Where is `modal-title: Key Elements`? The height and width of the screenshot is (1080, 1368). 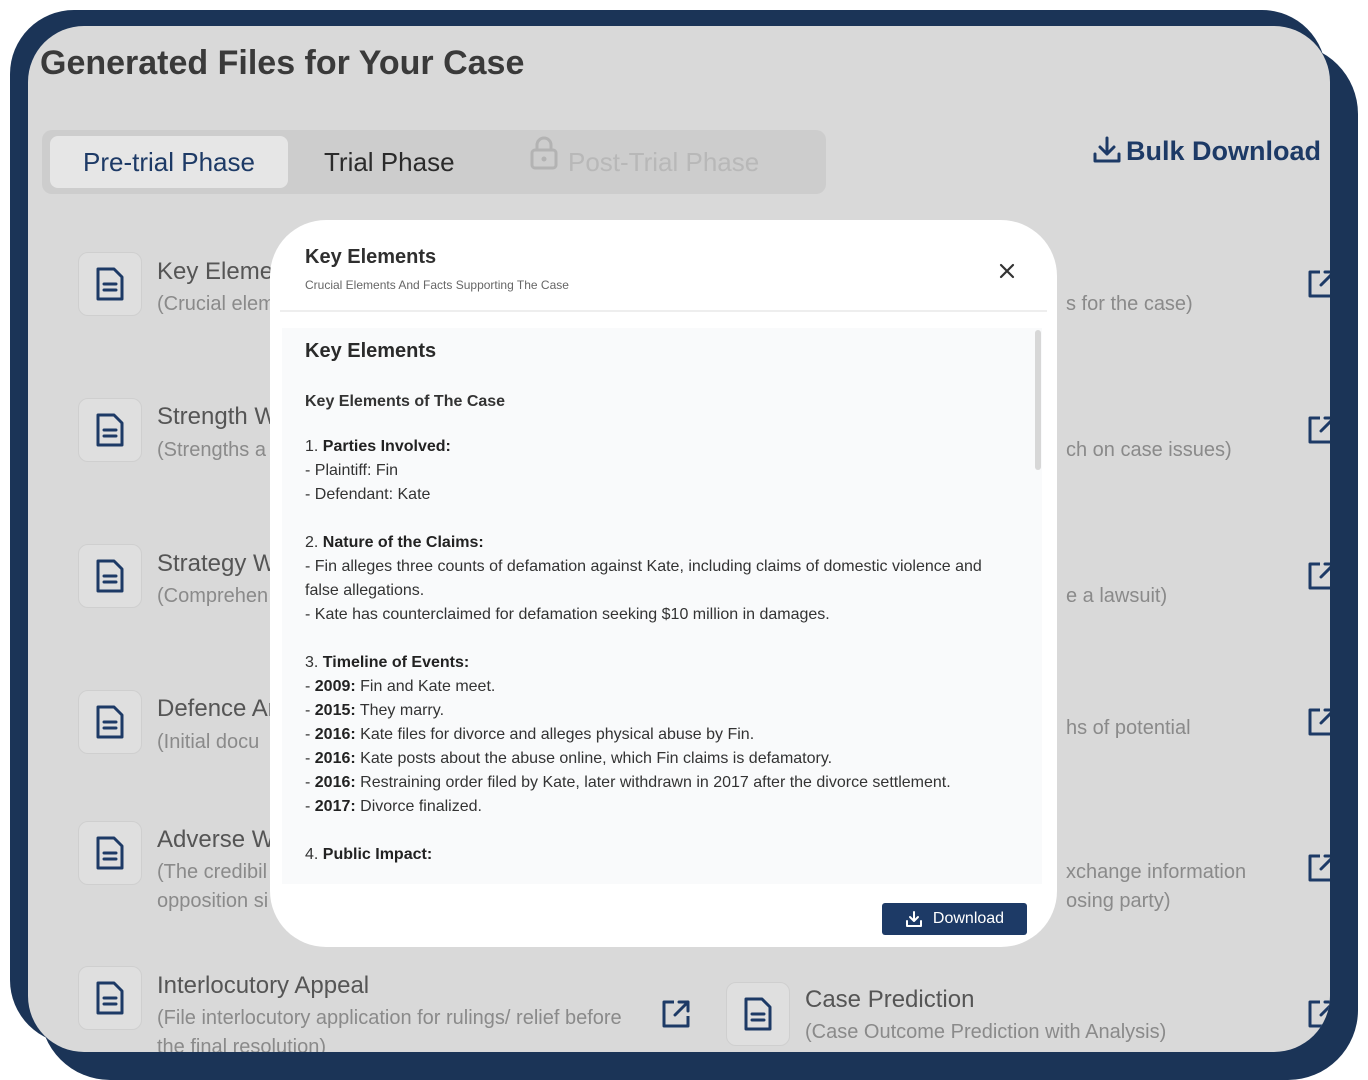
modal-title: Key Elements is located at coordinates (371, 257).